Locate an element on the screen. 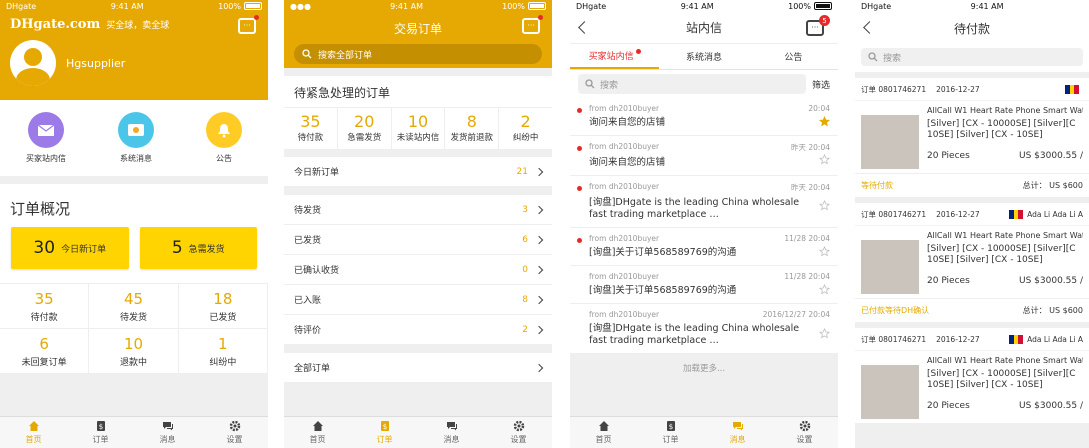  today-new-orders-button: 30 今日新订单 is located at coordinates (70, 248).